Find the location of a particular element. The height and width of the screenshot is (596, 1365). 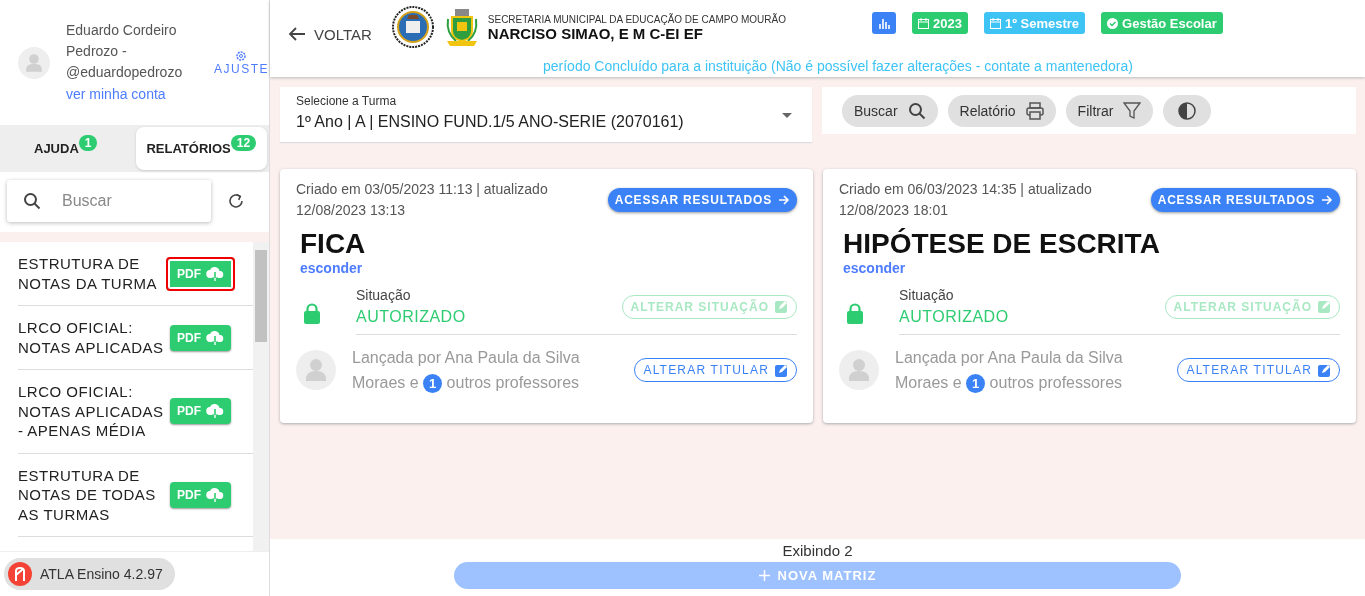

report-title: ESTRUTURA DE NOTAS DA TURMA is located at coordinates (88, 273).